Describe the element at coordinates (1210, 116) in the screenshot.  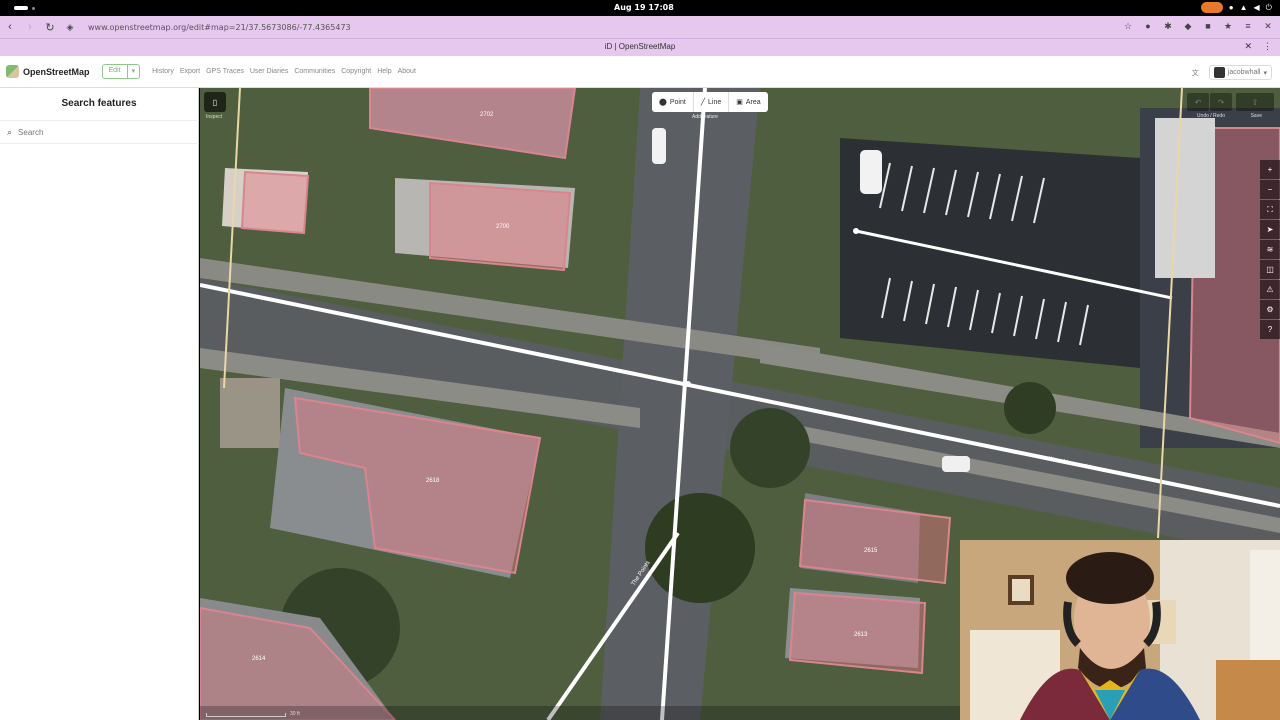
I see `undo-redo-label: Undo / Redo` at that location.